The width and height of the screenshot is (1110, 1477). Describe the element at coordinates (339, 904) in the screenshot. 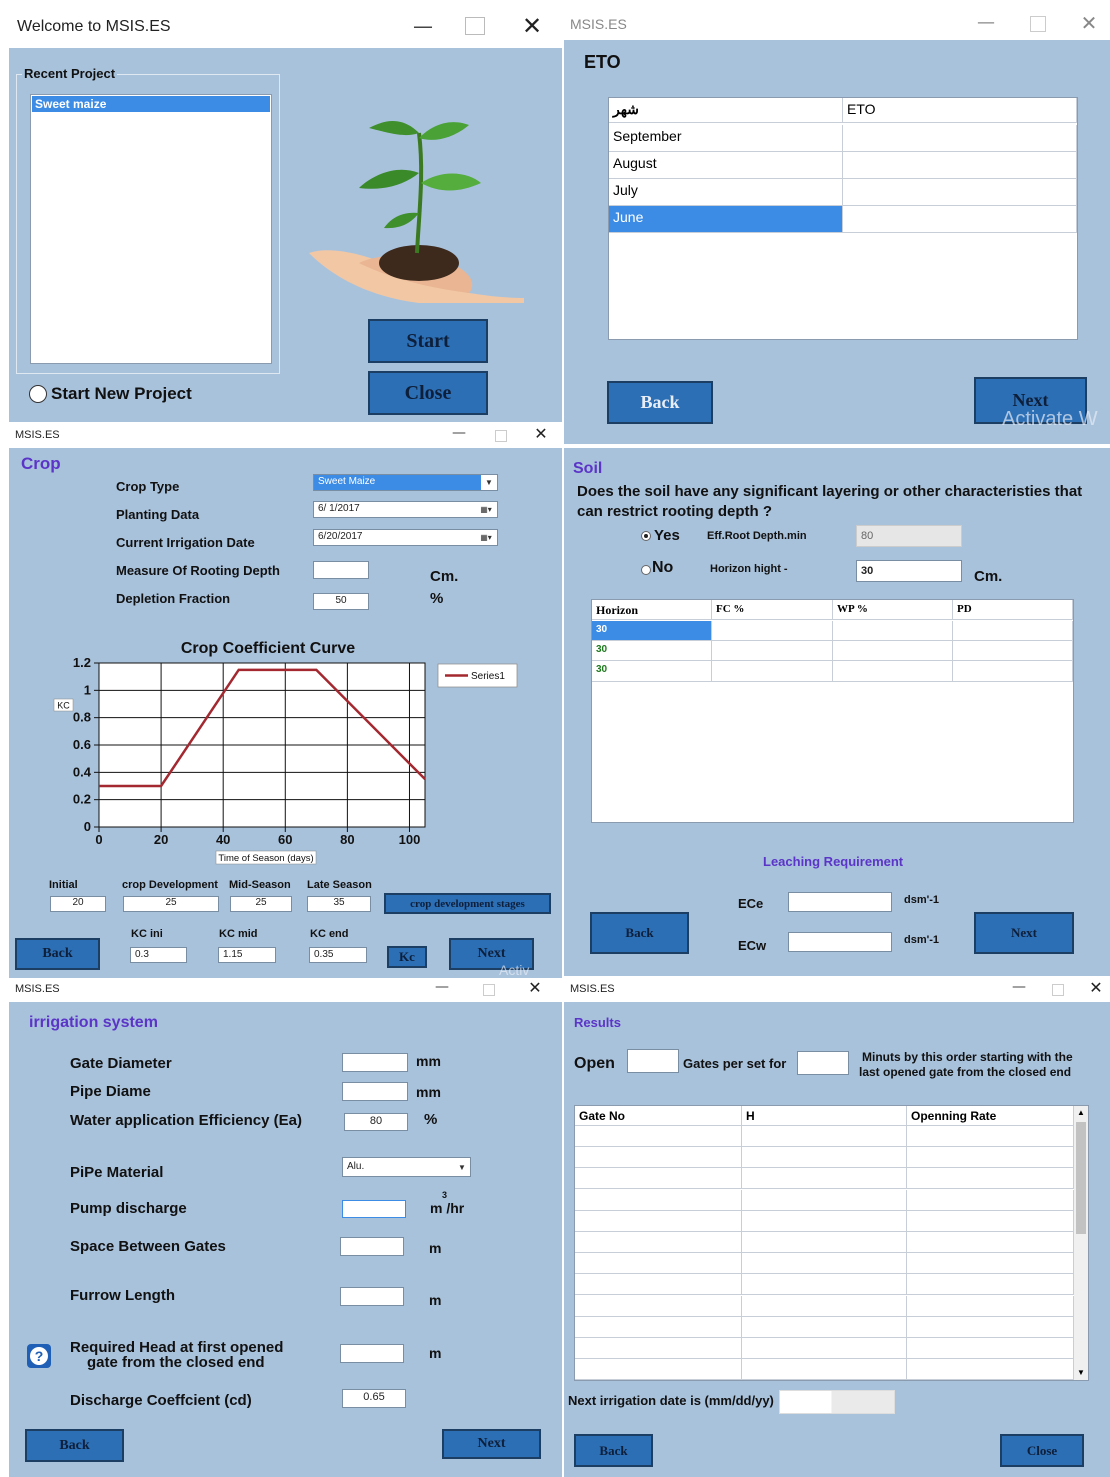

I see `stage-input-late-season: 35` at that location.